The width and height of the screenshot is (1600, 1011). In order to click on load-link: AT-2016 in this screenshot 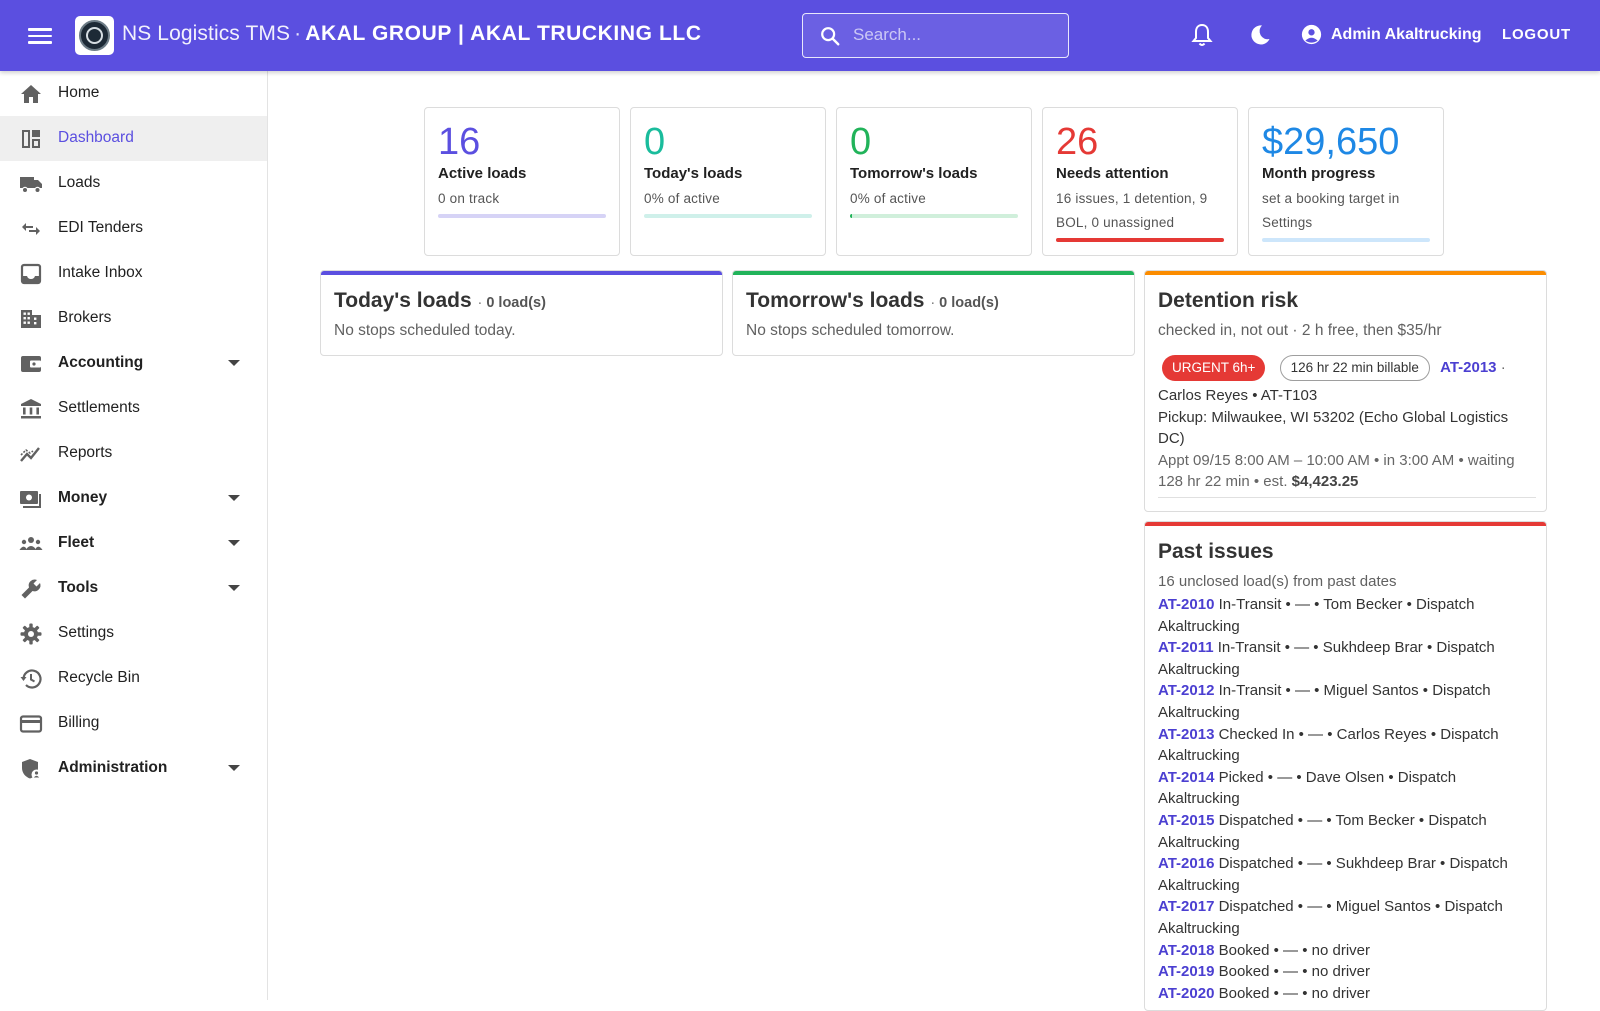, I will do `click(1186, 863)`.